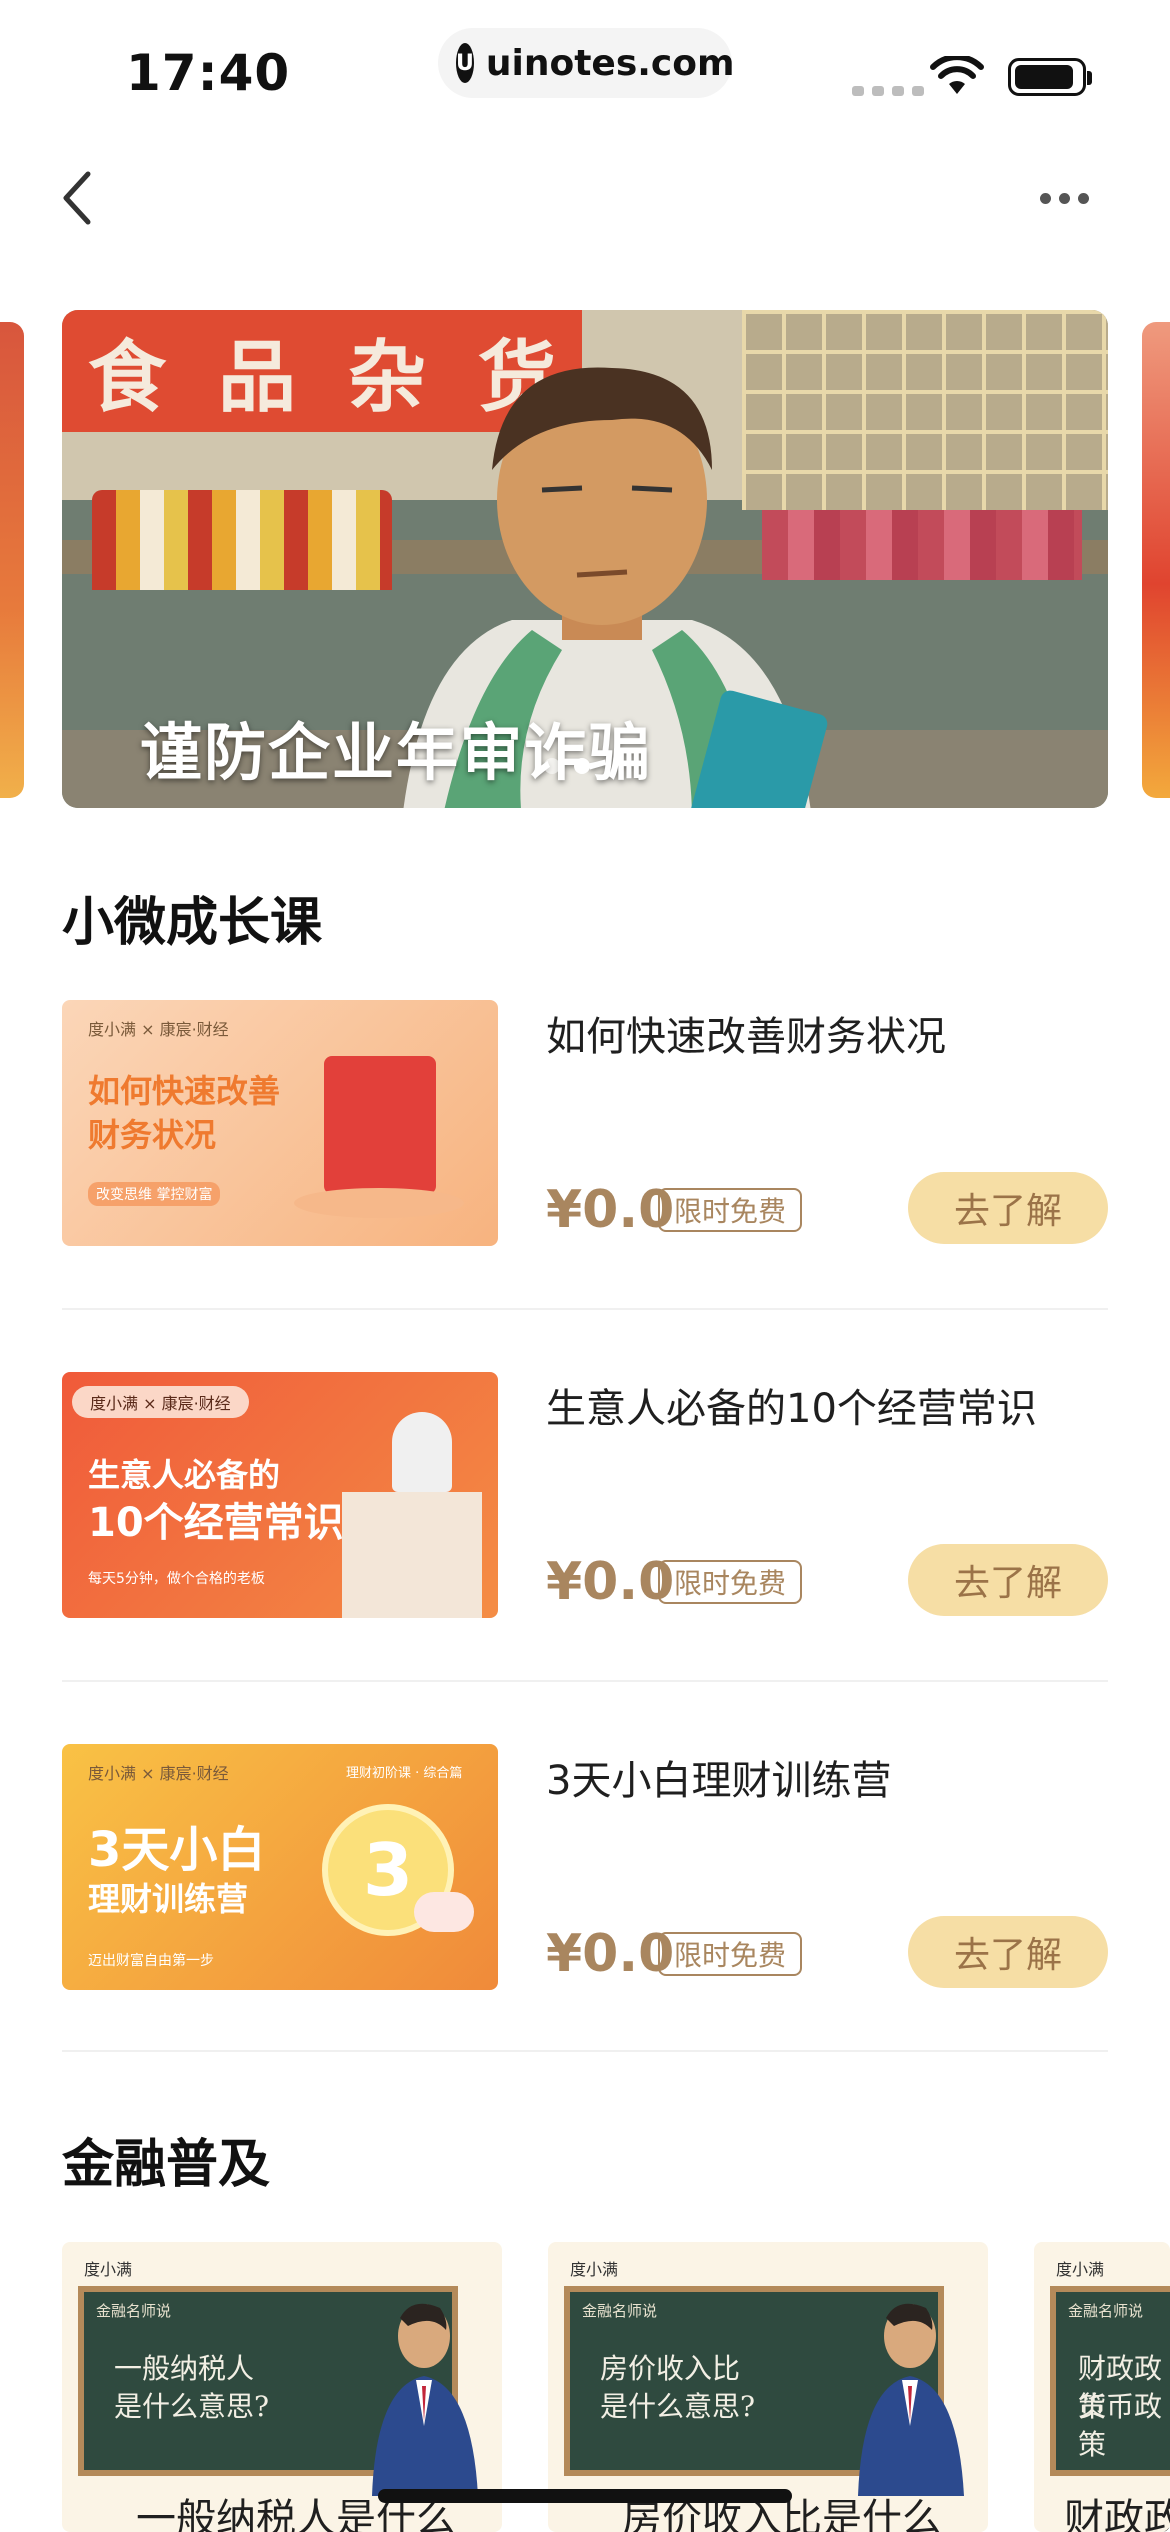 This screenshot has height=2532, width=1170. Describe the element at coordinates (127, 371) in the screenshot. I see `shop-sign-char: 食` at that location.